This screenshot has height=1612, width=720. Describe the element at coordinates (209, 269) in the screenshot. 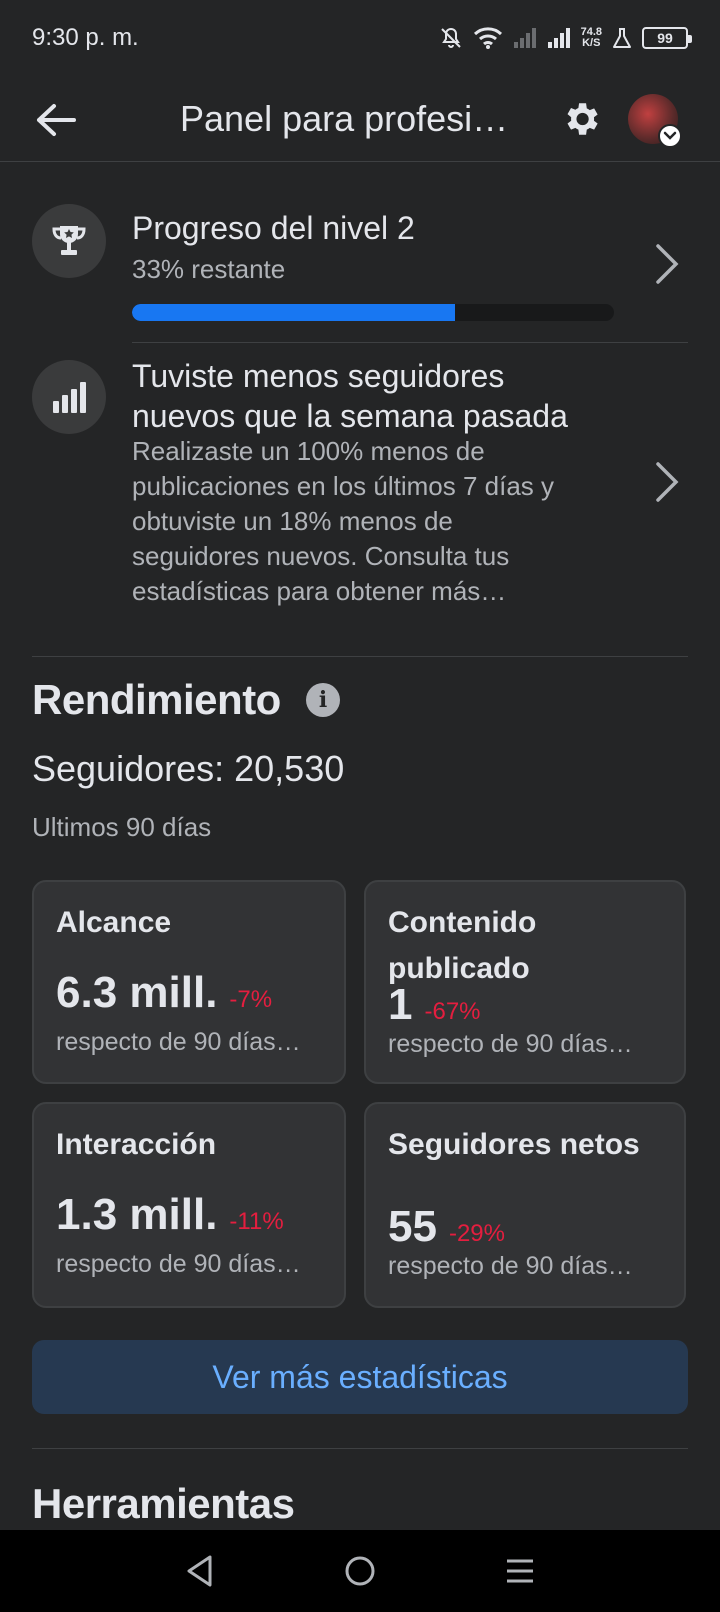

I see `level-subtitle: 33% restante` at that location.